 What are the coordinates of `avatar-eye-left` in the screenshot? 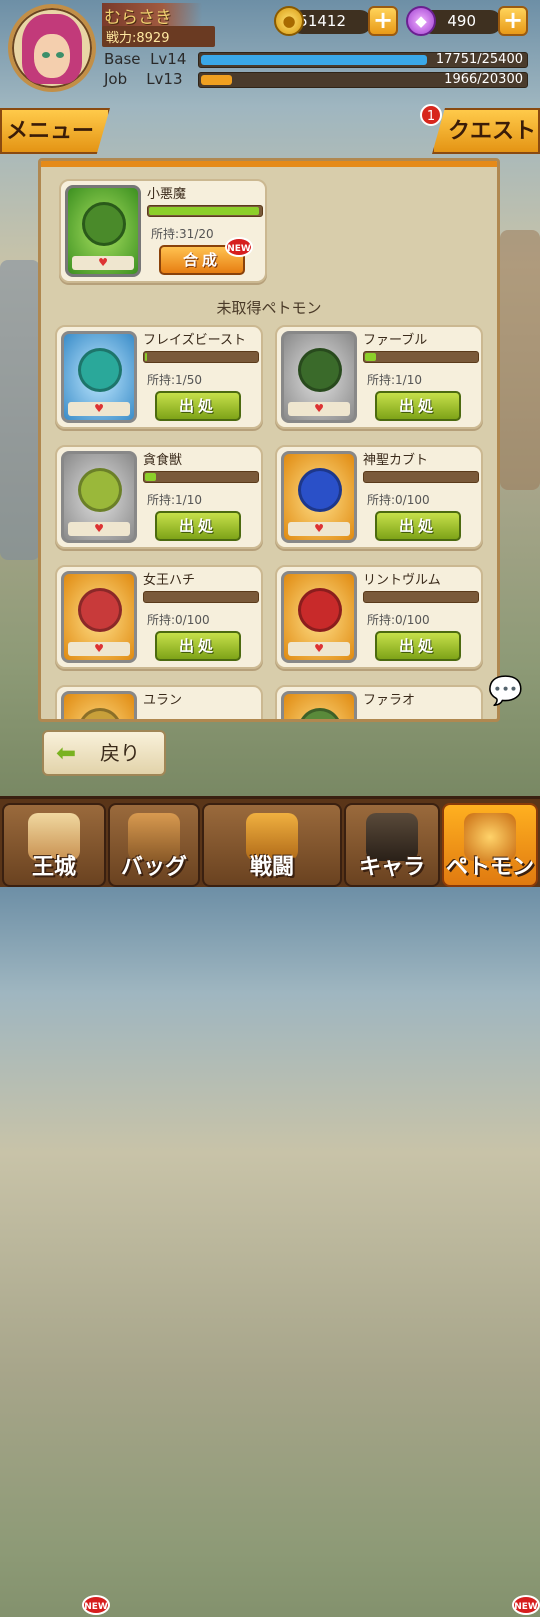 It's located at (46, 55).